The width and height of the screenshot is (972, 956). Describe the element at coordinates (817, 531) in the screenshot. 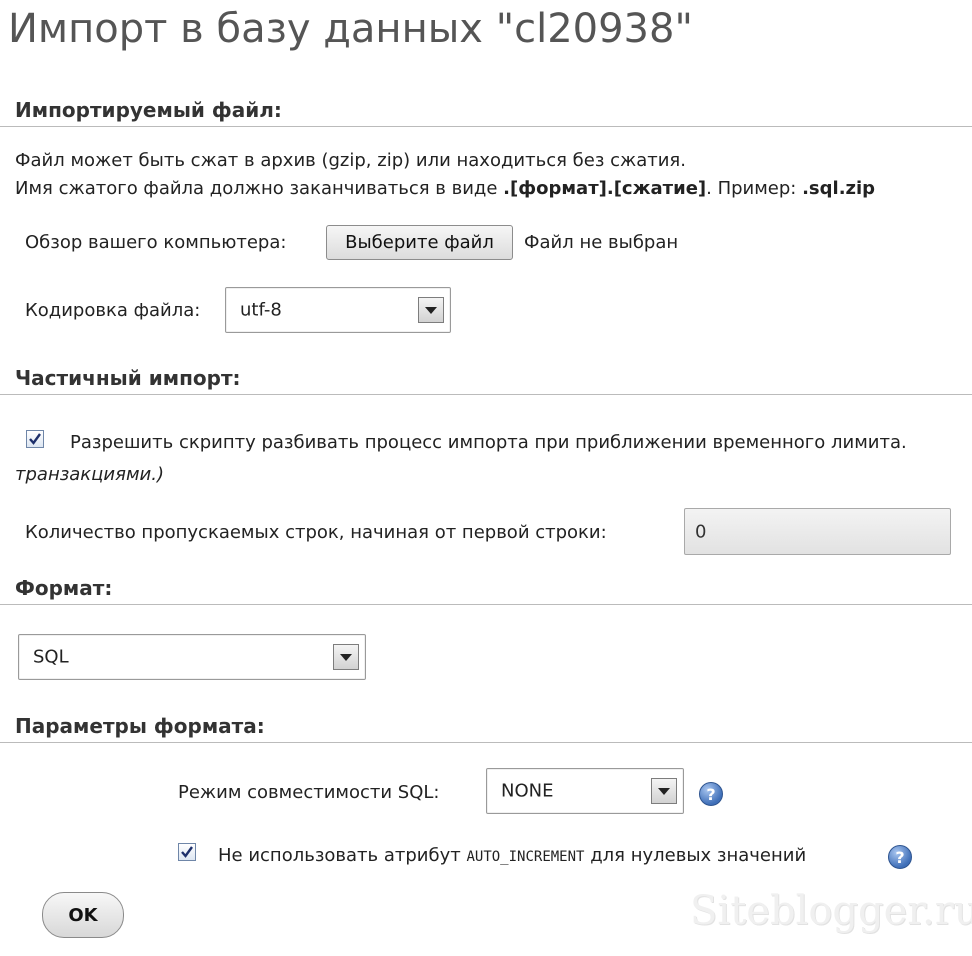

I see `skip-rows-input: 0` at that location.